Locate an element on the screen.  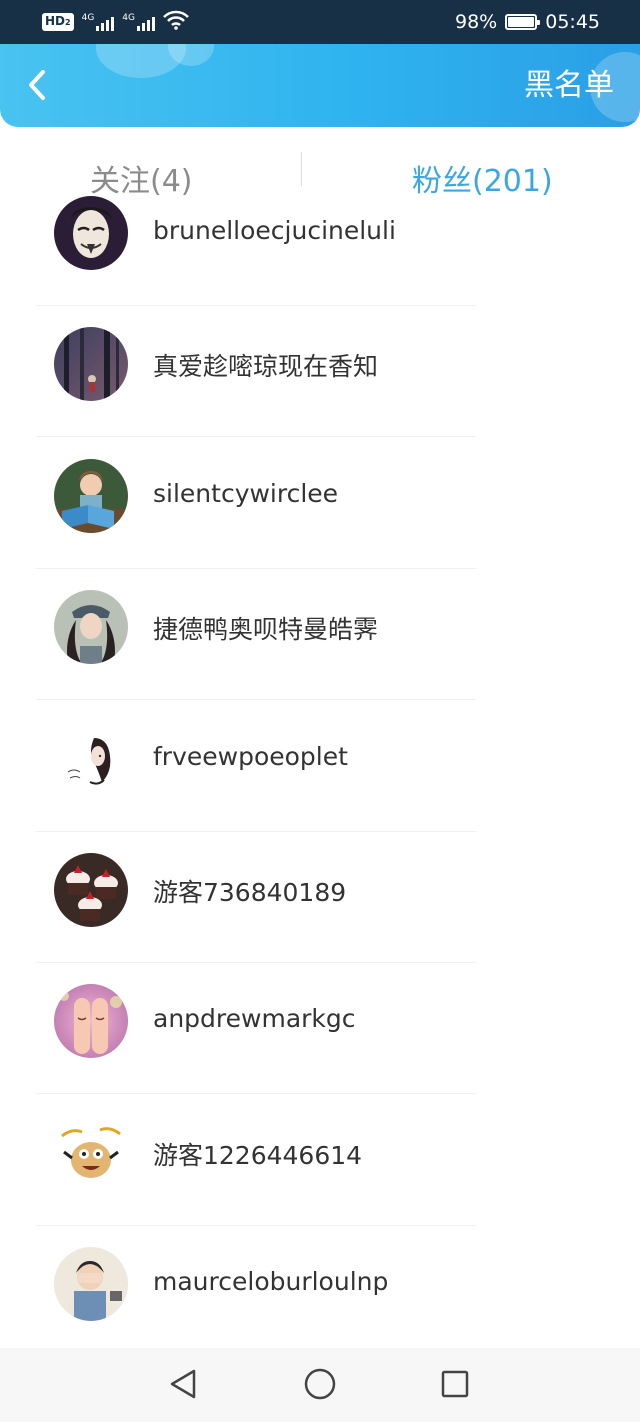
back-triangle-icon is located at coordinates (183, 1384).